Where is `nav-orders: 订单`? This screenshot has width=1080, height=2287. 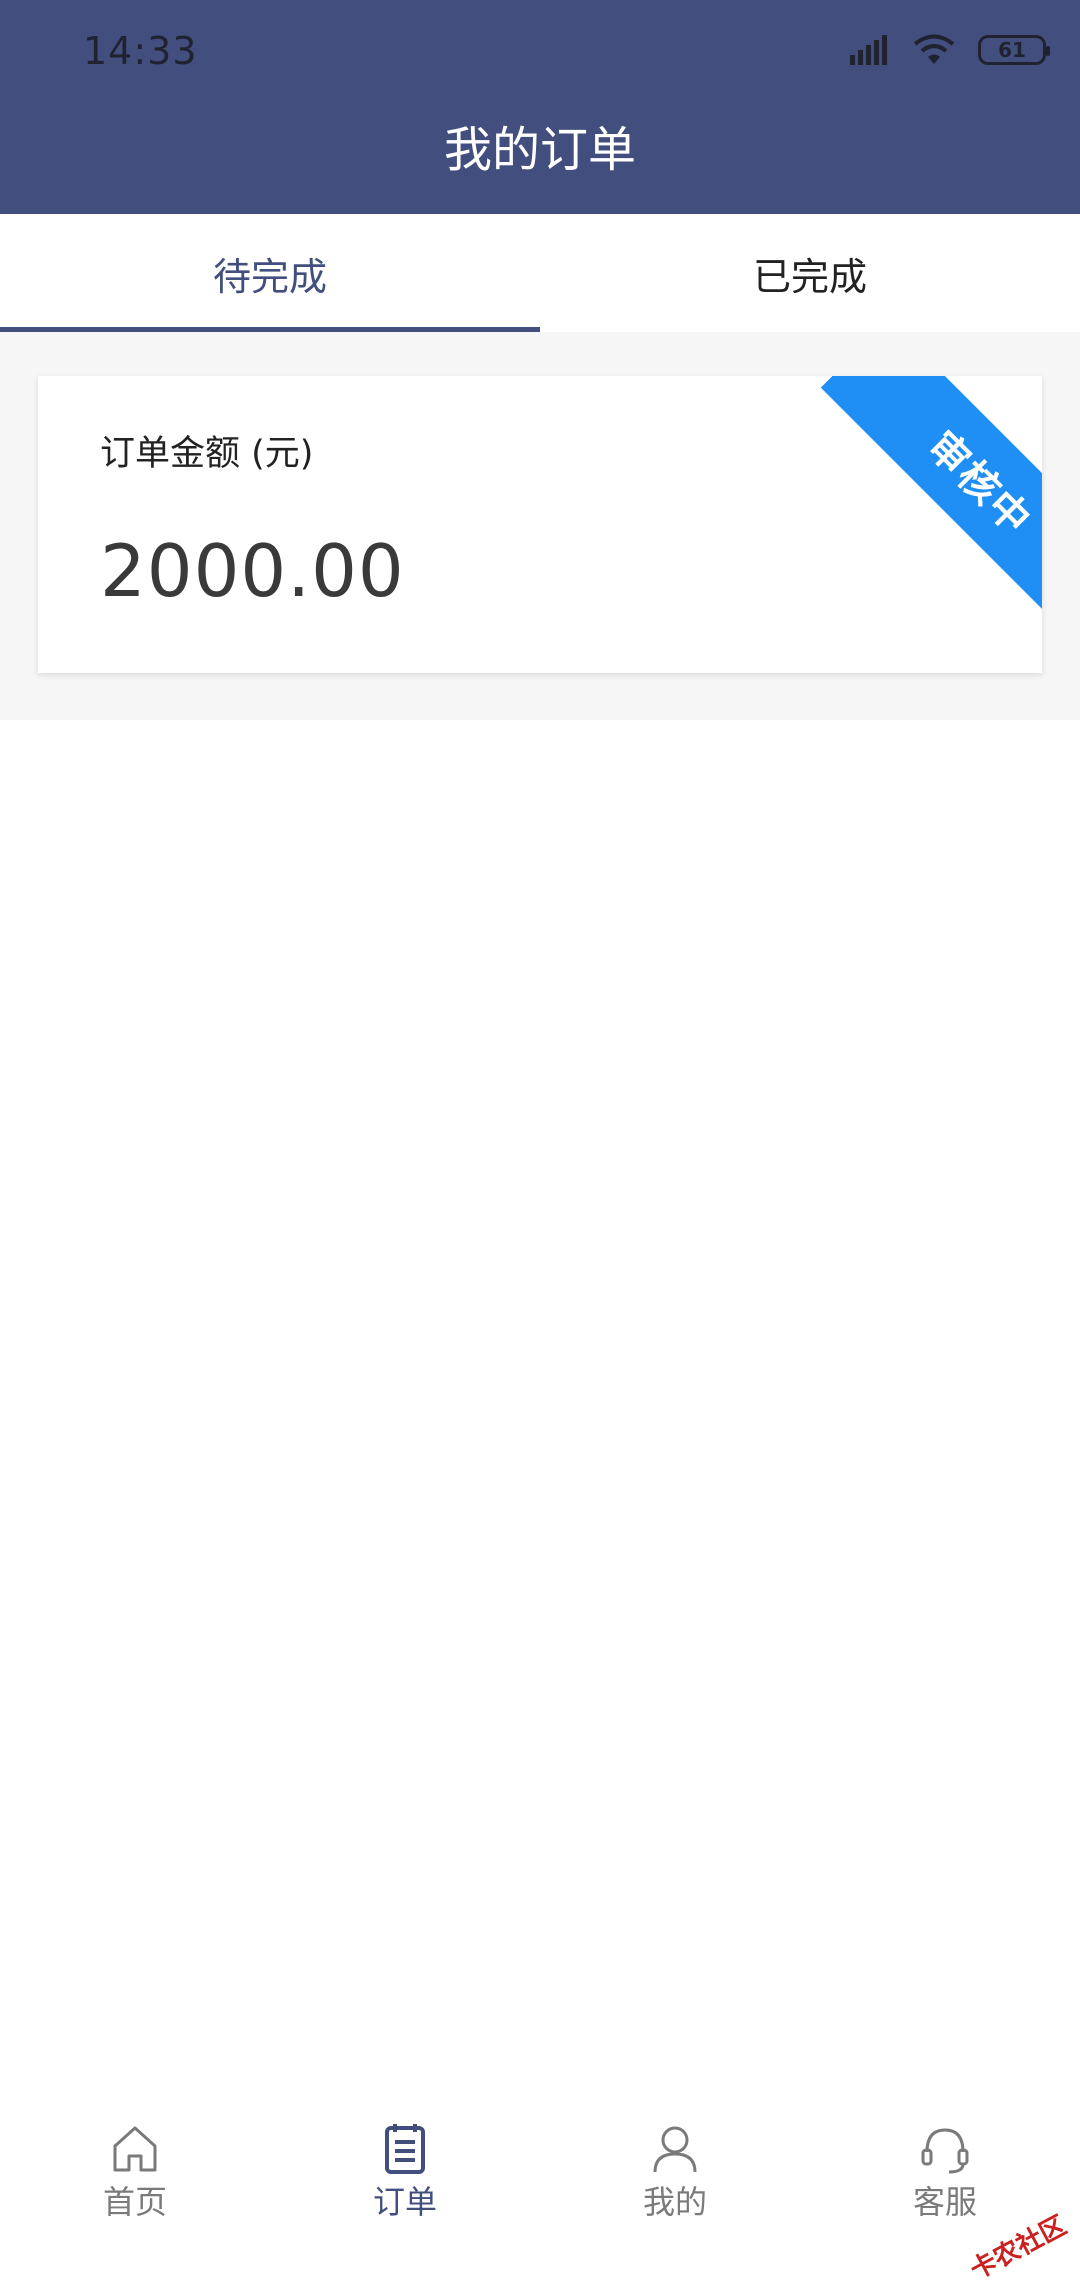
nav-orders: 订单 is located at coordinates (405, 2173).